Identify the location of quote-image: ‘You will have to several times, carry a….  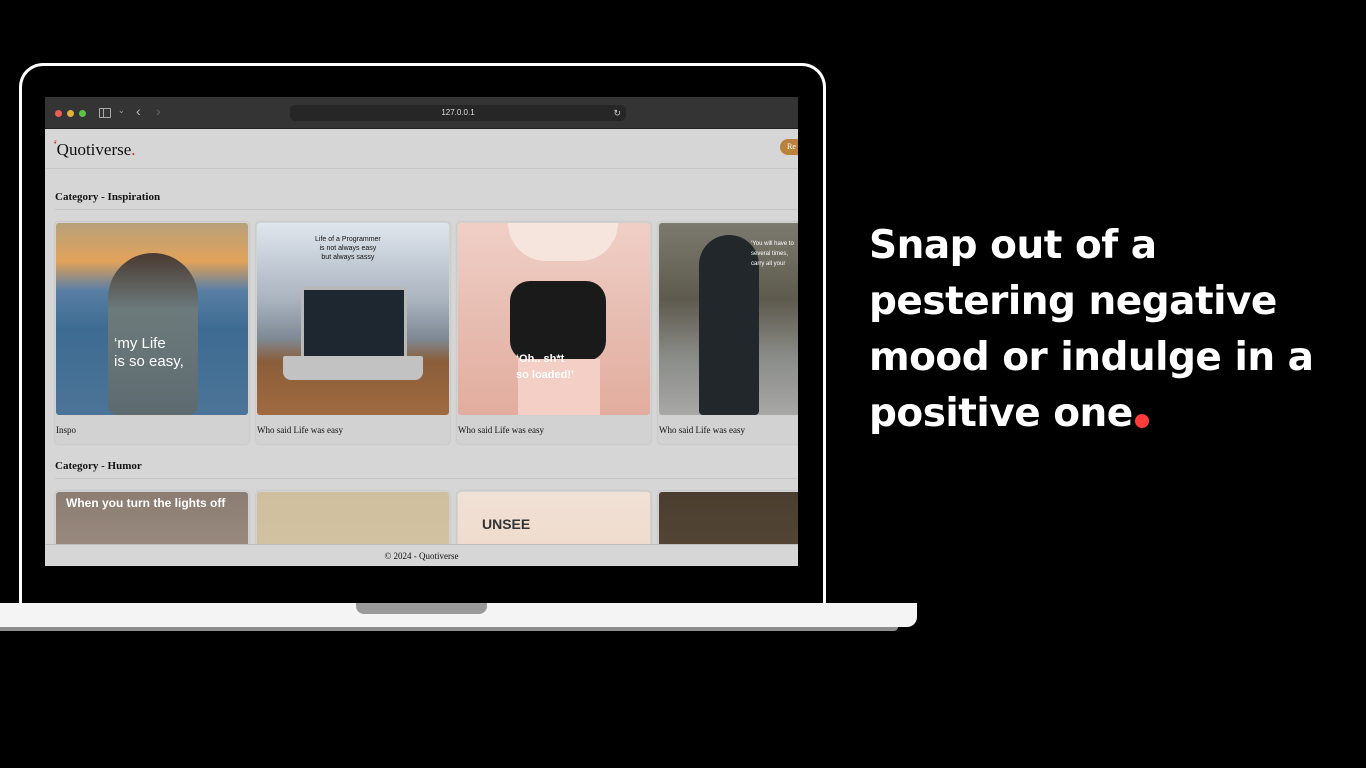
(728, 319).